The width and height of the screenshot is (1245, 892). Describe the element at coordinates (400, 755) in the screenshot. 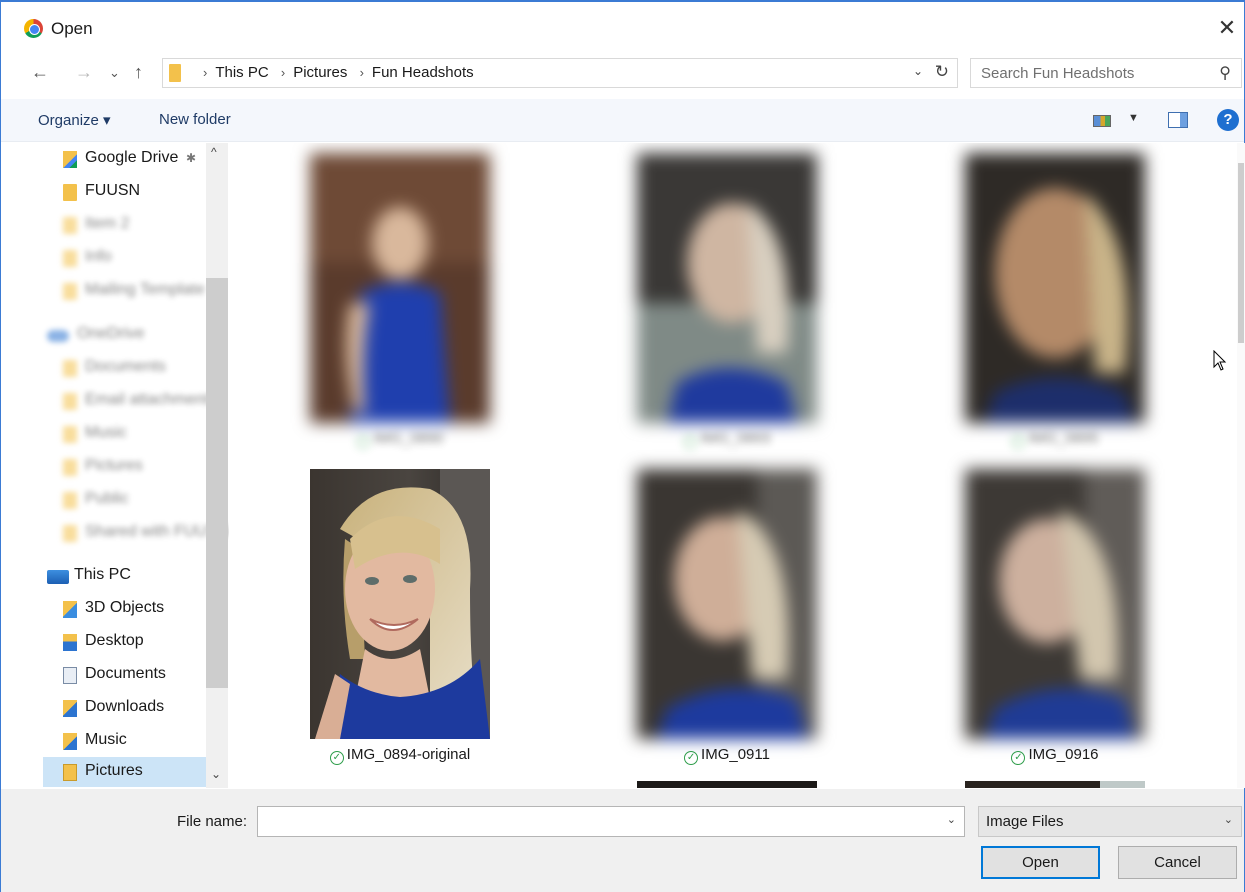

I see `file-name-label: ✓ IMG_0894-original` at that location.